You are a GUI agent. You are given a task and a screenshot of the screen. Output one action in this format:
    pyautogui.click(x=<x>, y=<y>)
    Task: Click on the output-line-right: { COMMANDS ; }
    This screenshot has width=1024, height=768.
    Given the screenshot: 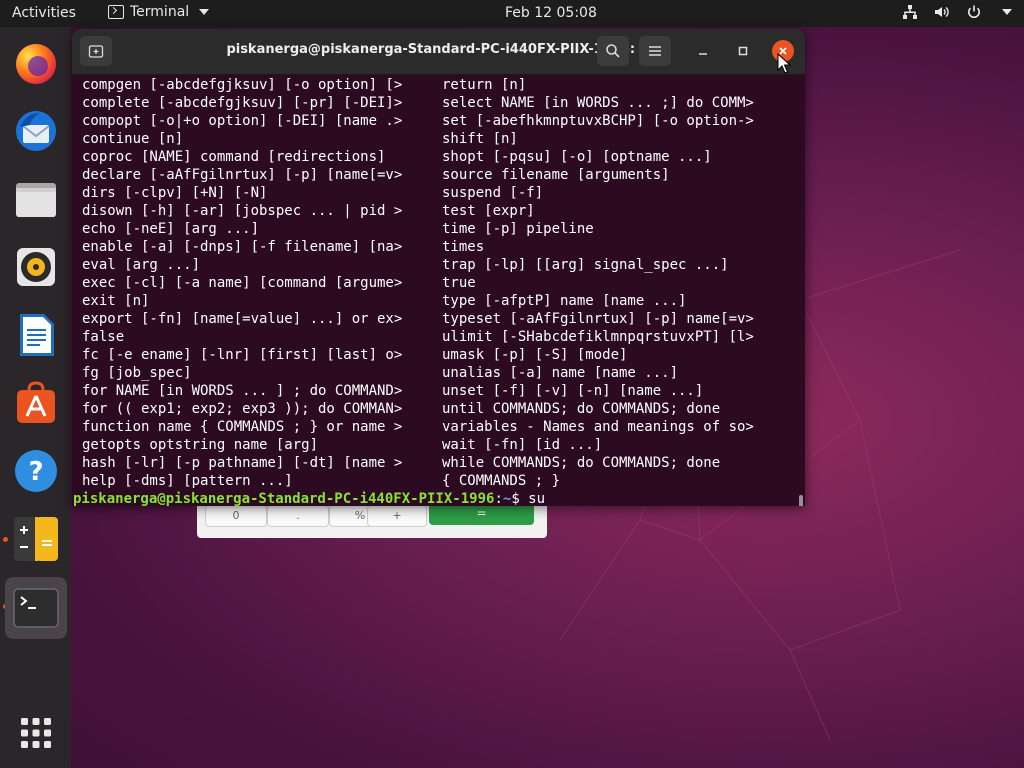 What is the action you would take?
    pyautogui.click(x=501, y=481)
    